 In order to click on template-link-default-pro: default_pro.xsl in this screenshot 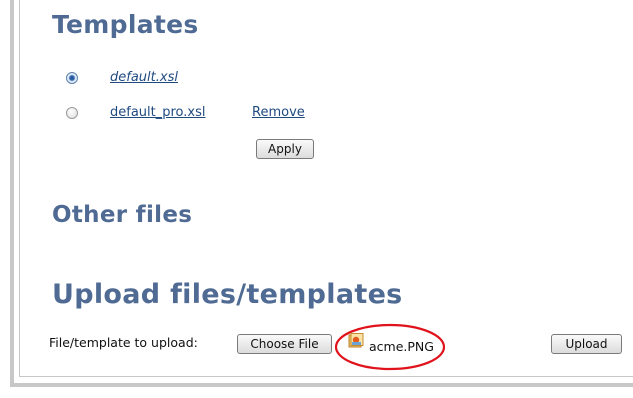, I will do `click(158, 112)`.